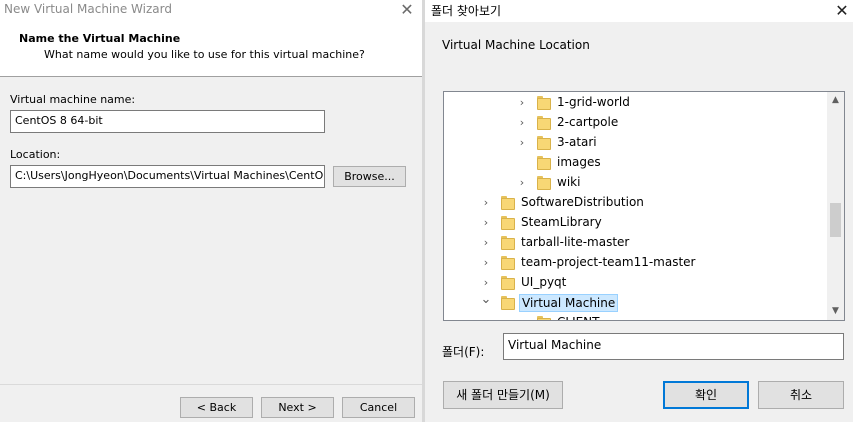  I want to click on tree-item: CLIENT, so click(636, 316).